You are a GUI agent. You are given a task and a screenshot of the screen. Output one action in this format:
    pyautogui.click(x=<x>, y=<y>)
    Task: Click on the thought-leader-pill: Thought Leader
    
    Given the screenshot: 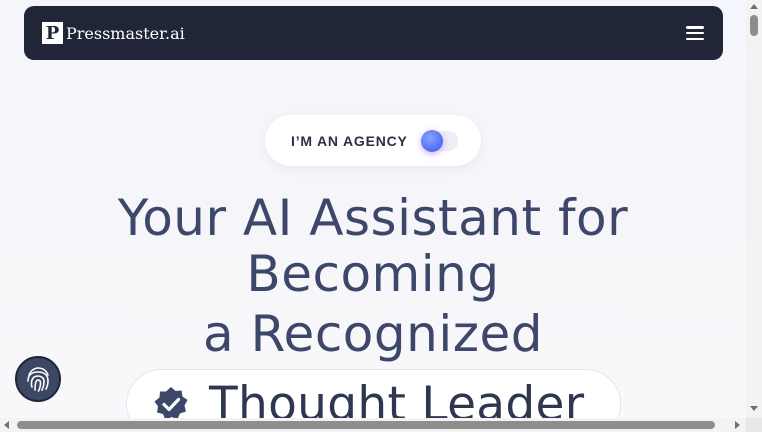 What is the action you would take?
    pyautogui.click(x=373, y=393)
    